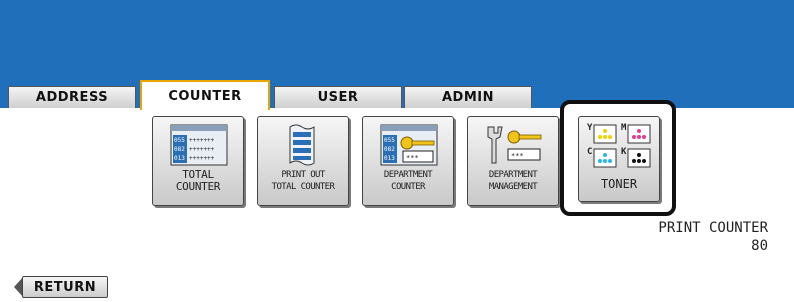  What do you see at coordinates (408, 181) in the screenshot?
I see `department-counter-label: DEPARTMENT COUNTER` at bounding box center [408, 181].